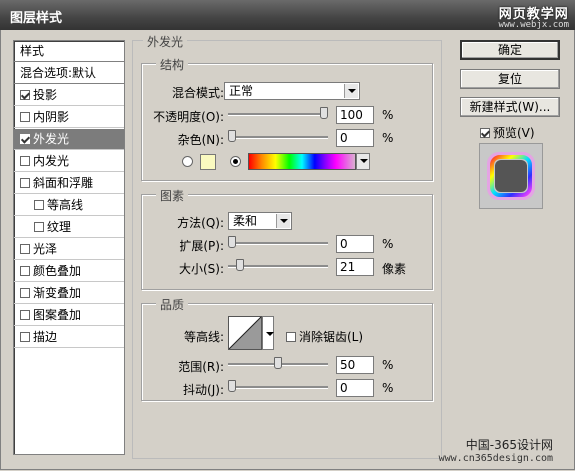 The image size is (575, 471). I want to click on spread-slider-thumb, so click(232, 242).